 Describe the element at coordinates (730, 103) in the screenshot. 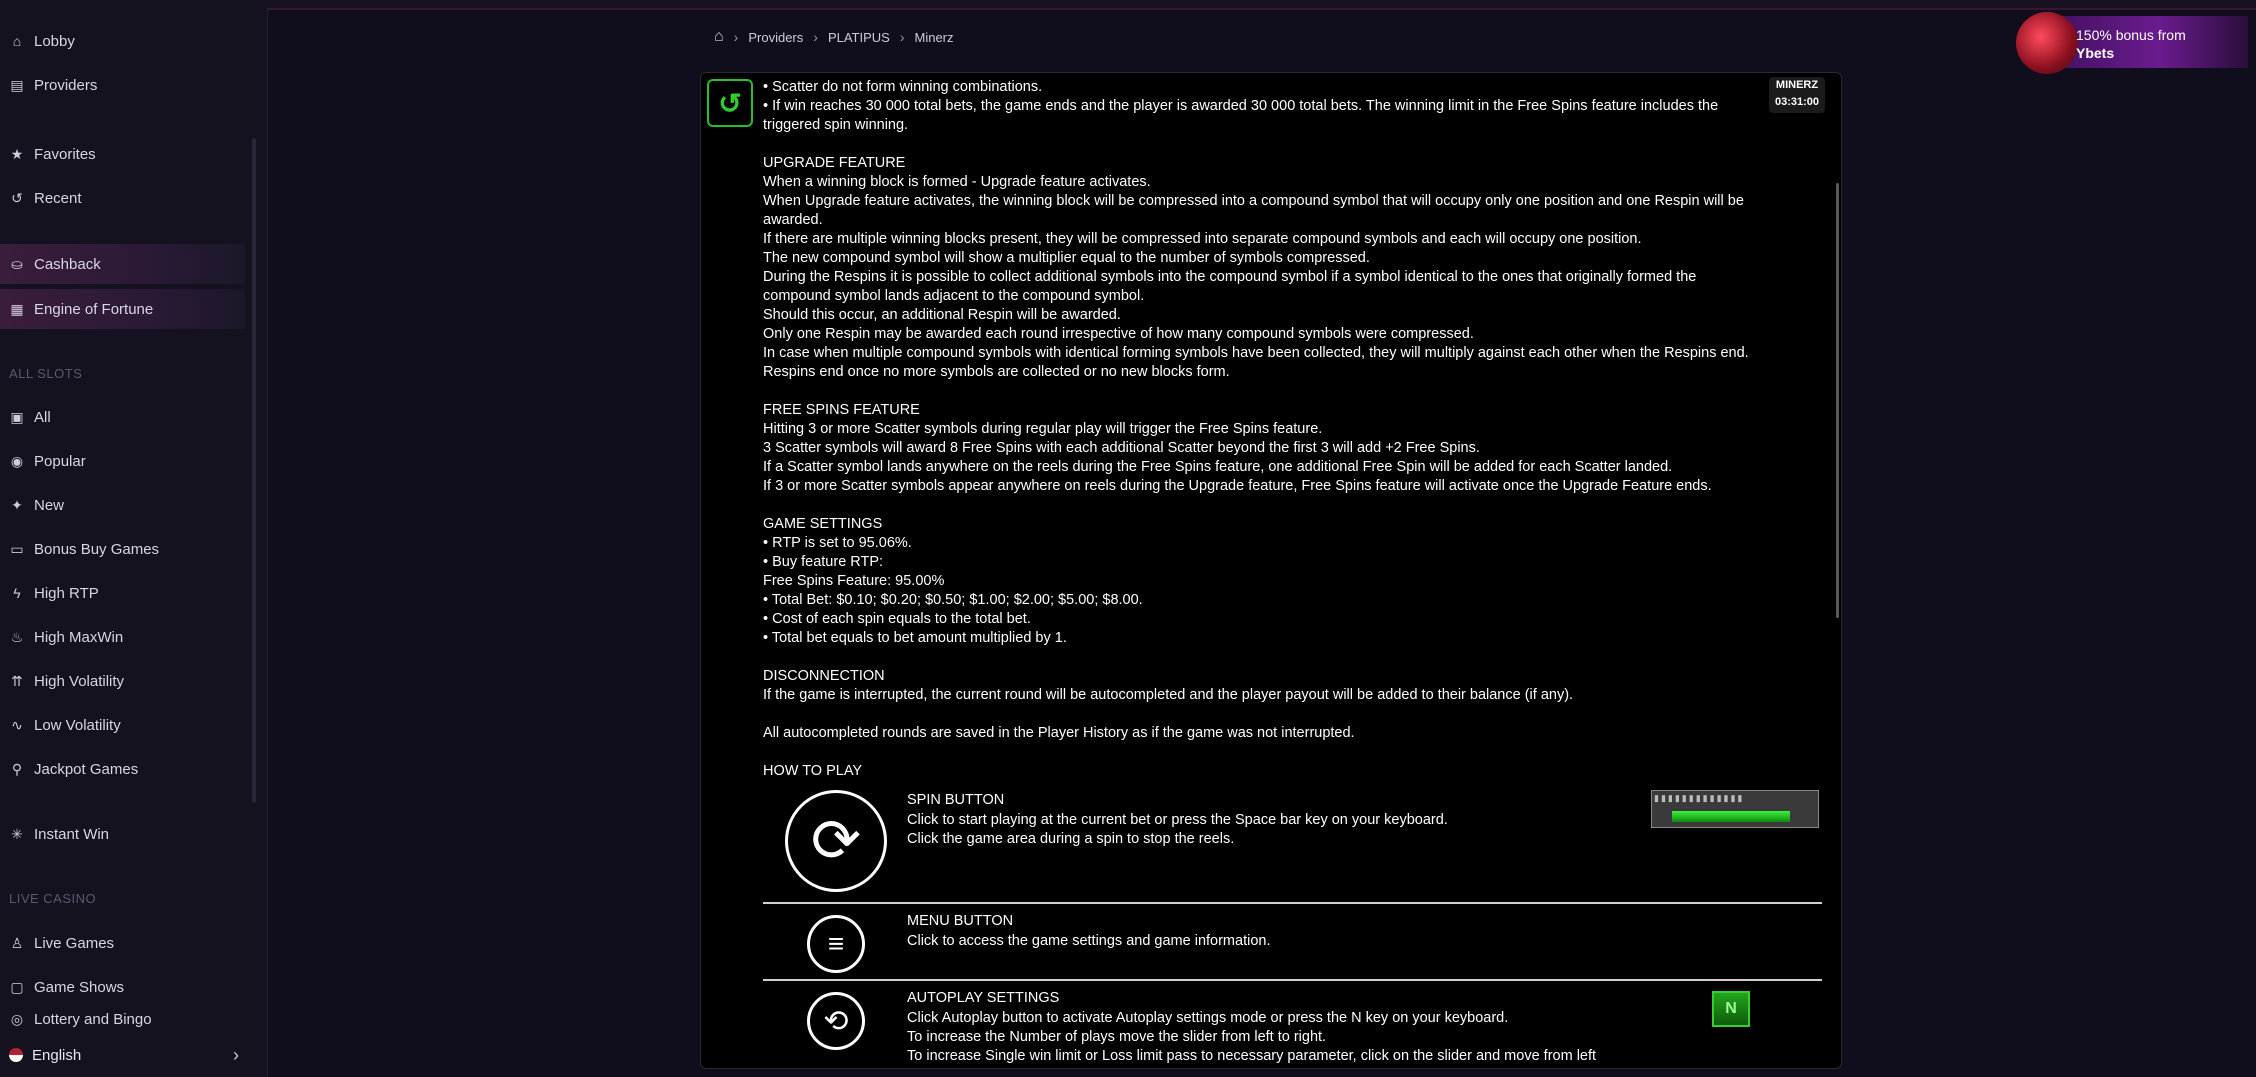

I see `back-arrow-icon: ↺` at that location.